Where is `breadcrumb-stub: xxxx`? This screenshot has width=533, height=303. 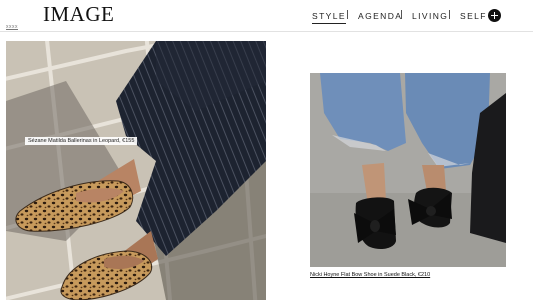 breadcrumb-stub: xxxx is located at coordinates (12, 27).